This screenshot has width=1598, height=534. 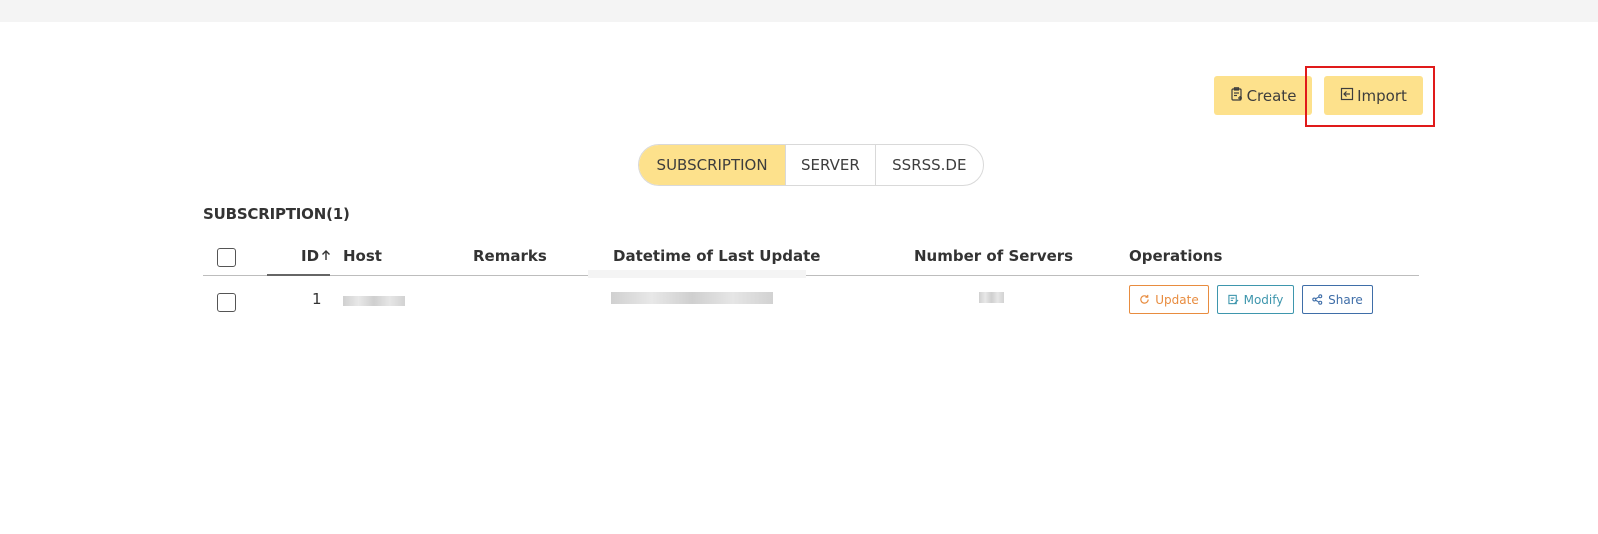 I want to click on import-button: Import, so click(x=1373, y=95).